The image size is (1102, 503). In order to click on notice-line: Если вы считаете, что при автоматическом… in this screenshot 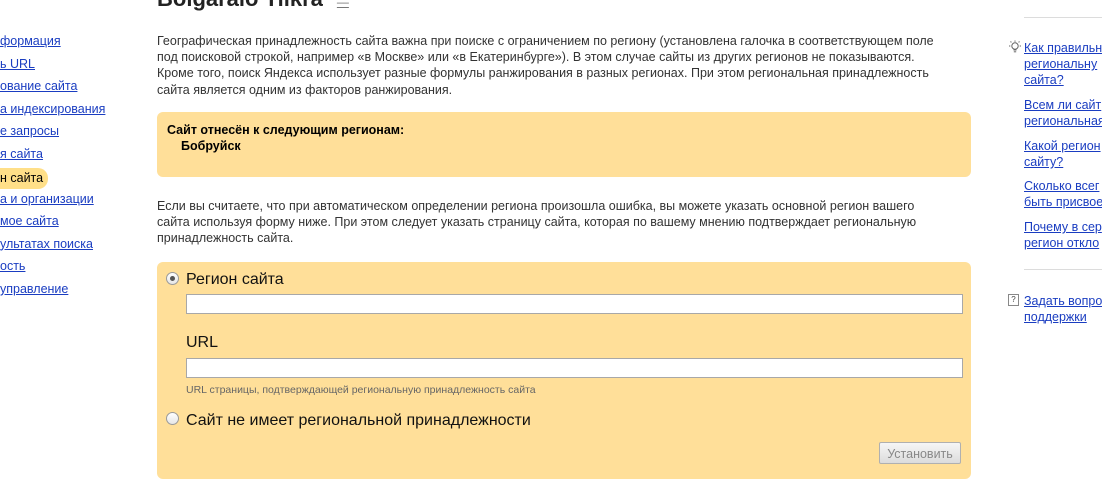, I will do `click(536, 206)`.